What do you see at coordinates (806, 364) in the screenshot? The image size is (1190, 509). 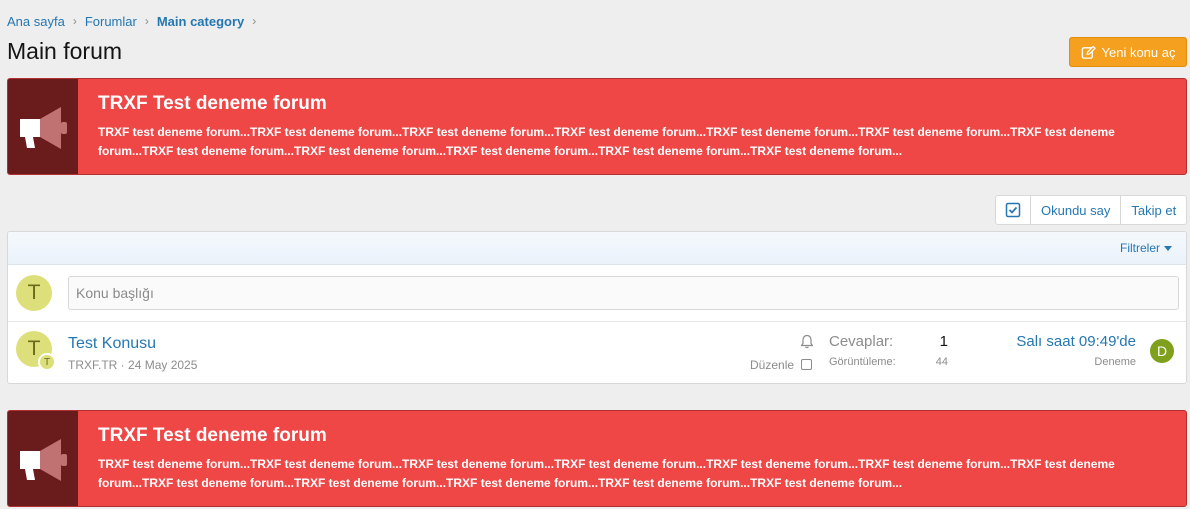 I see `edit-checkbox` at bounding box center [806, 364].